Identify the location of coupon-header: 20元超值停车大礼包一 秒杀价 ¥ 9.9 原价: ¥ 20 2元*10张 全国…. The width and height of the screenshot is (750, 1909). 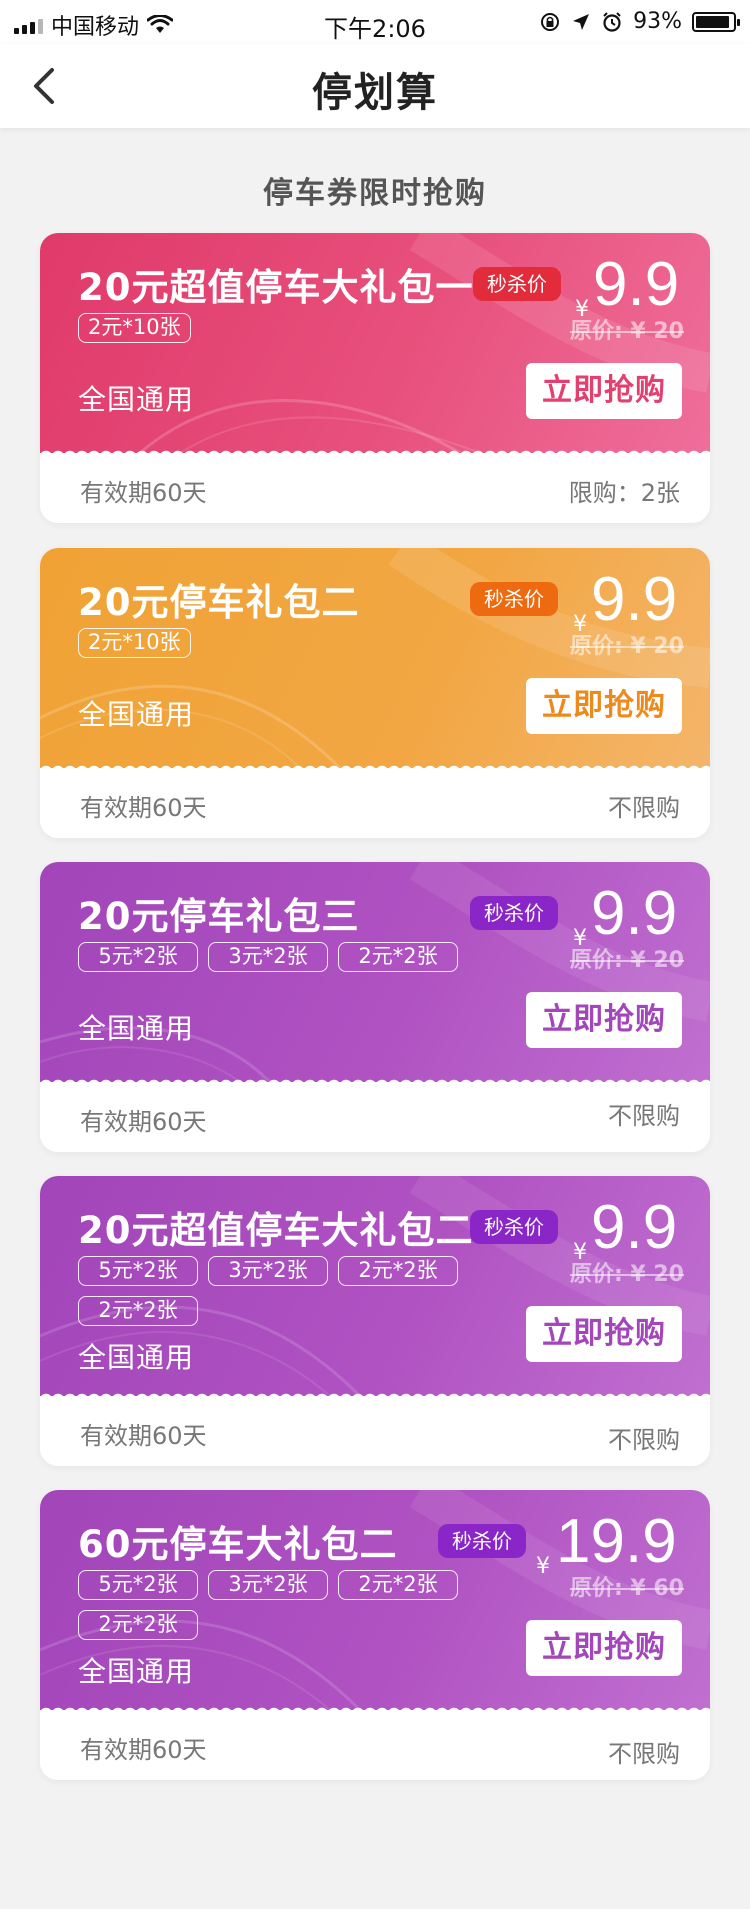
(375, 343).